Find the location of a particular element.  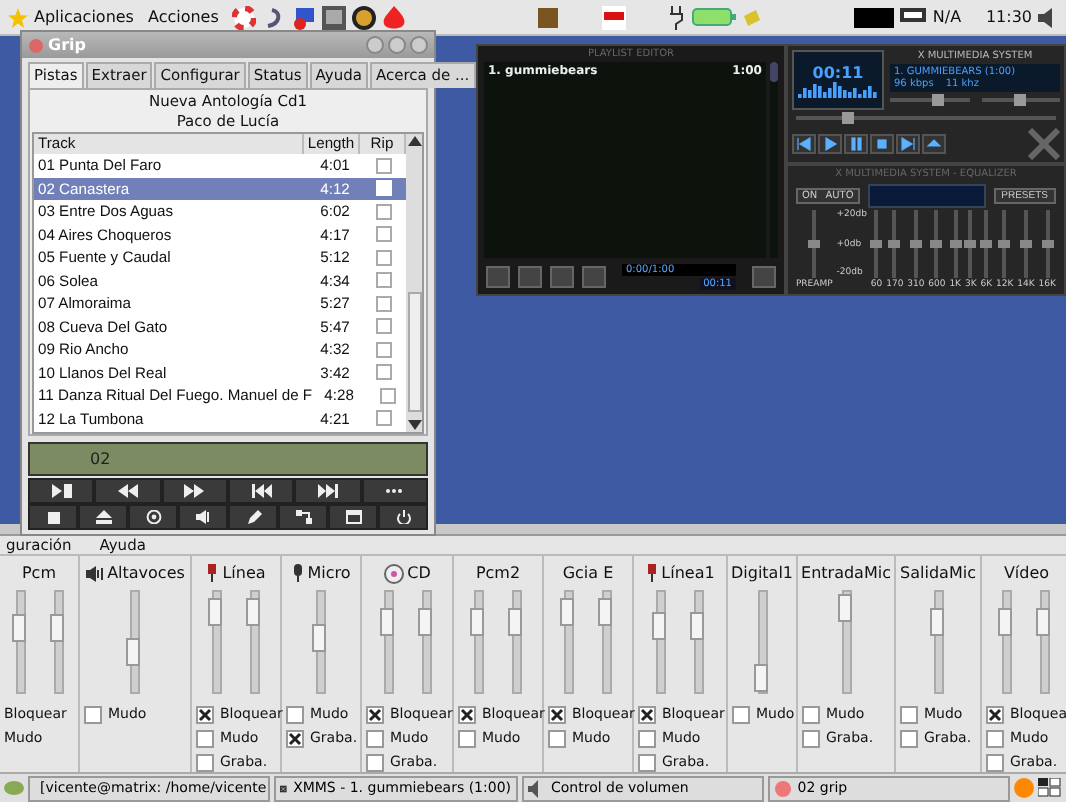

lifebuoy-icon is located at coordinates (244, 17).